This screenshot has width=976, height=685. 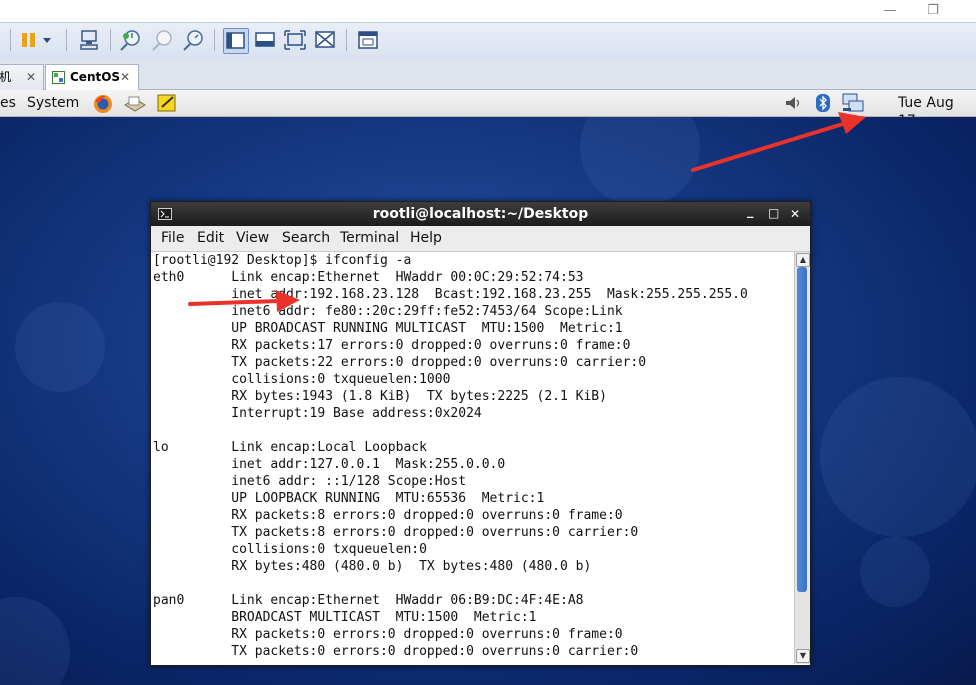 I want to click on ip-address-arrow-annotation, so click(x=244, y=301).